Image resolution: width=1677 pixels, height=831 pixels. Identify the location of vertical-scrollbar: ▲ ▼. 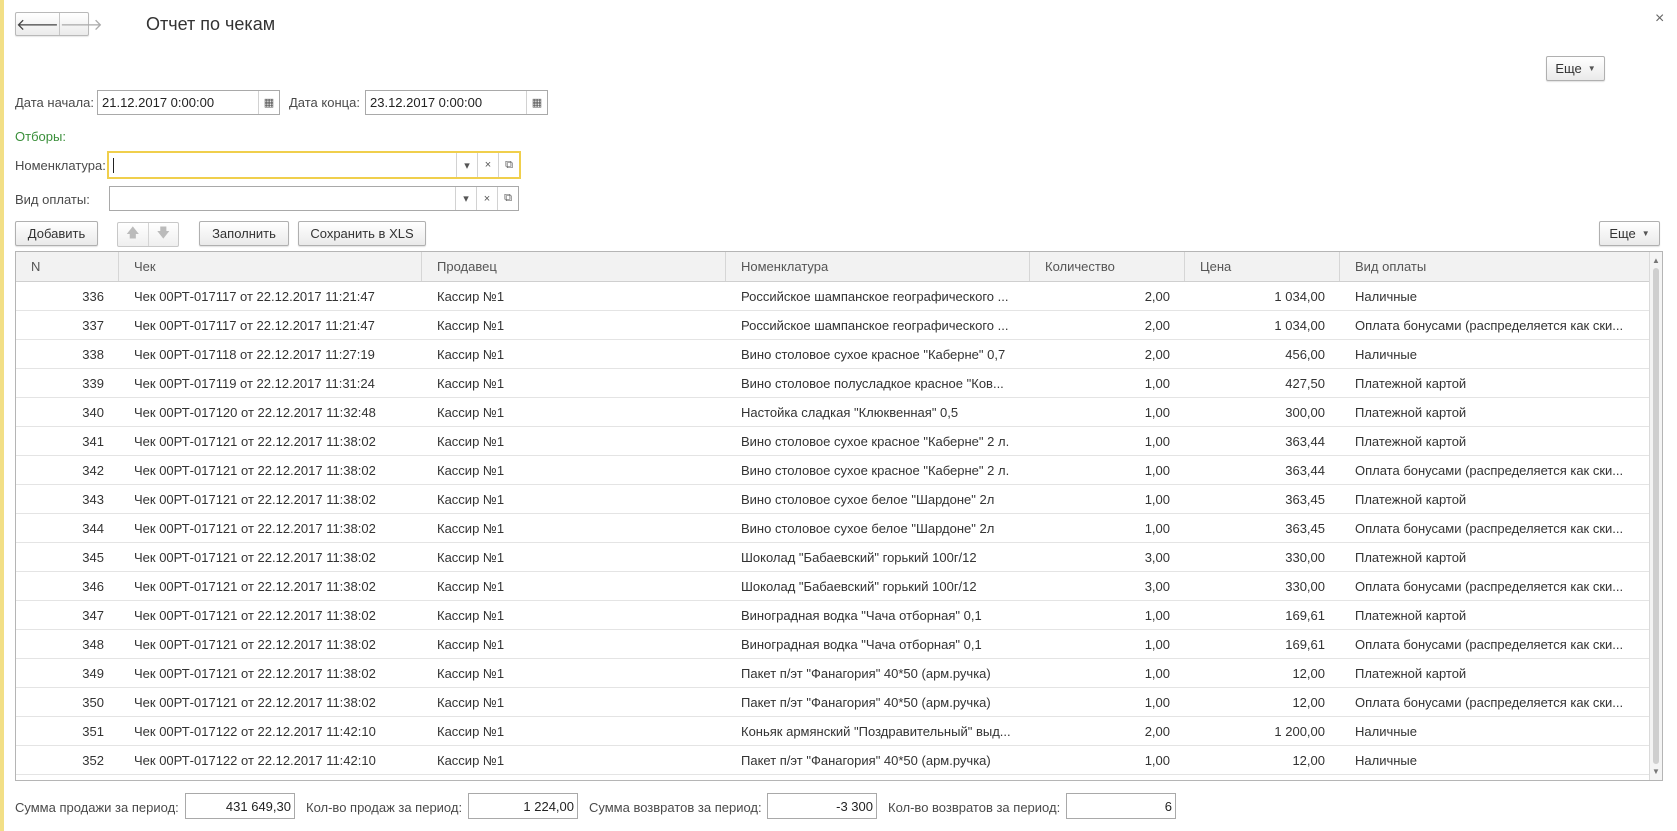
(1655, 516).